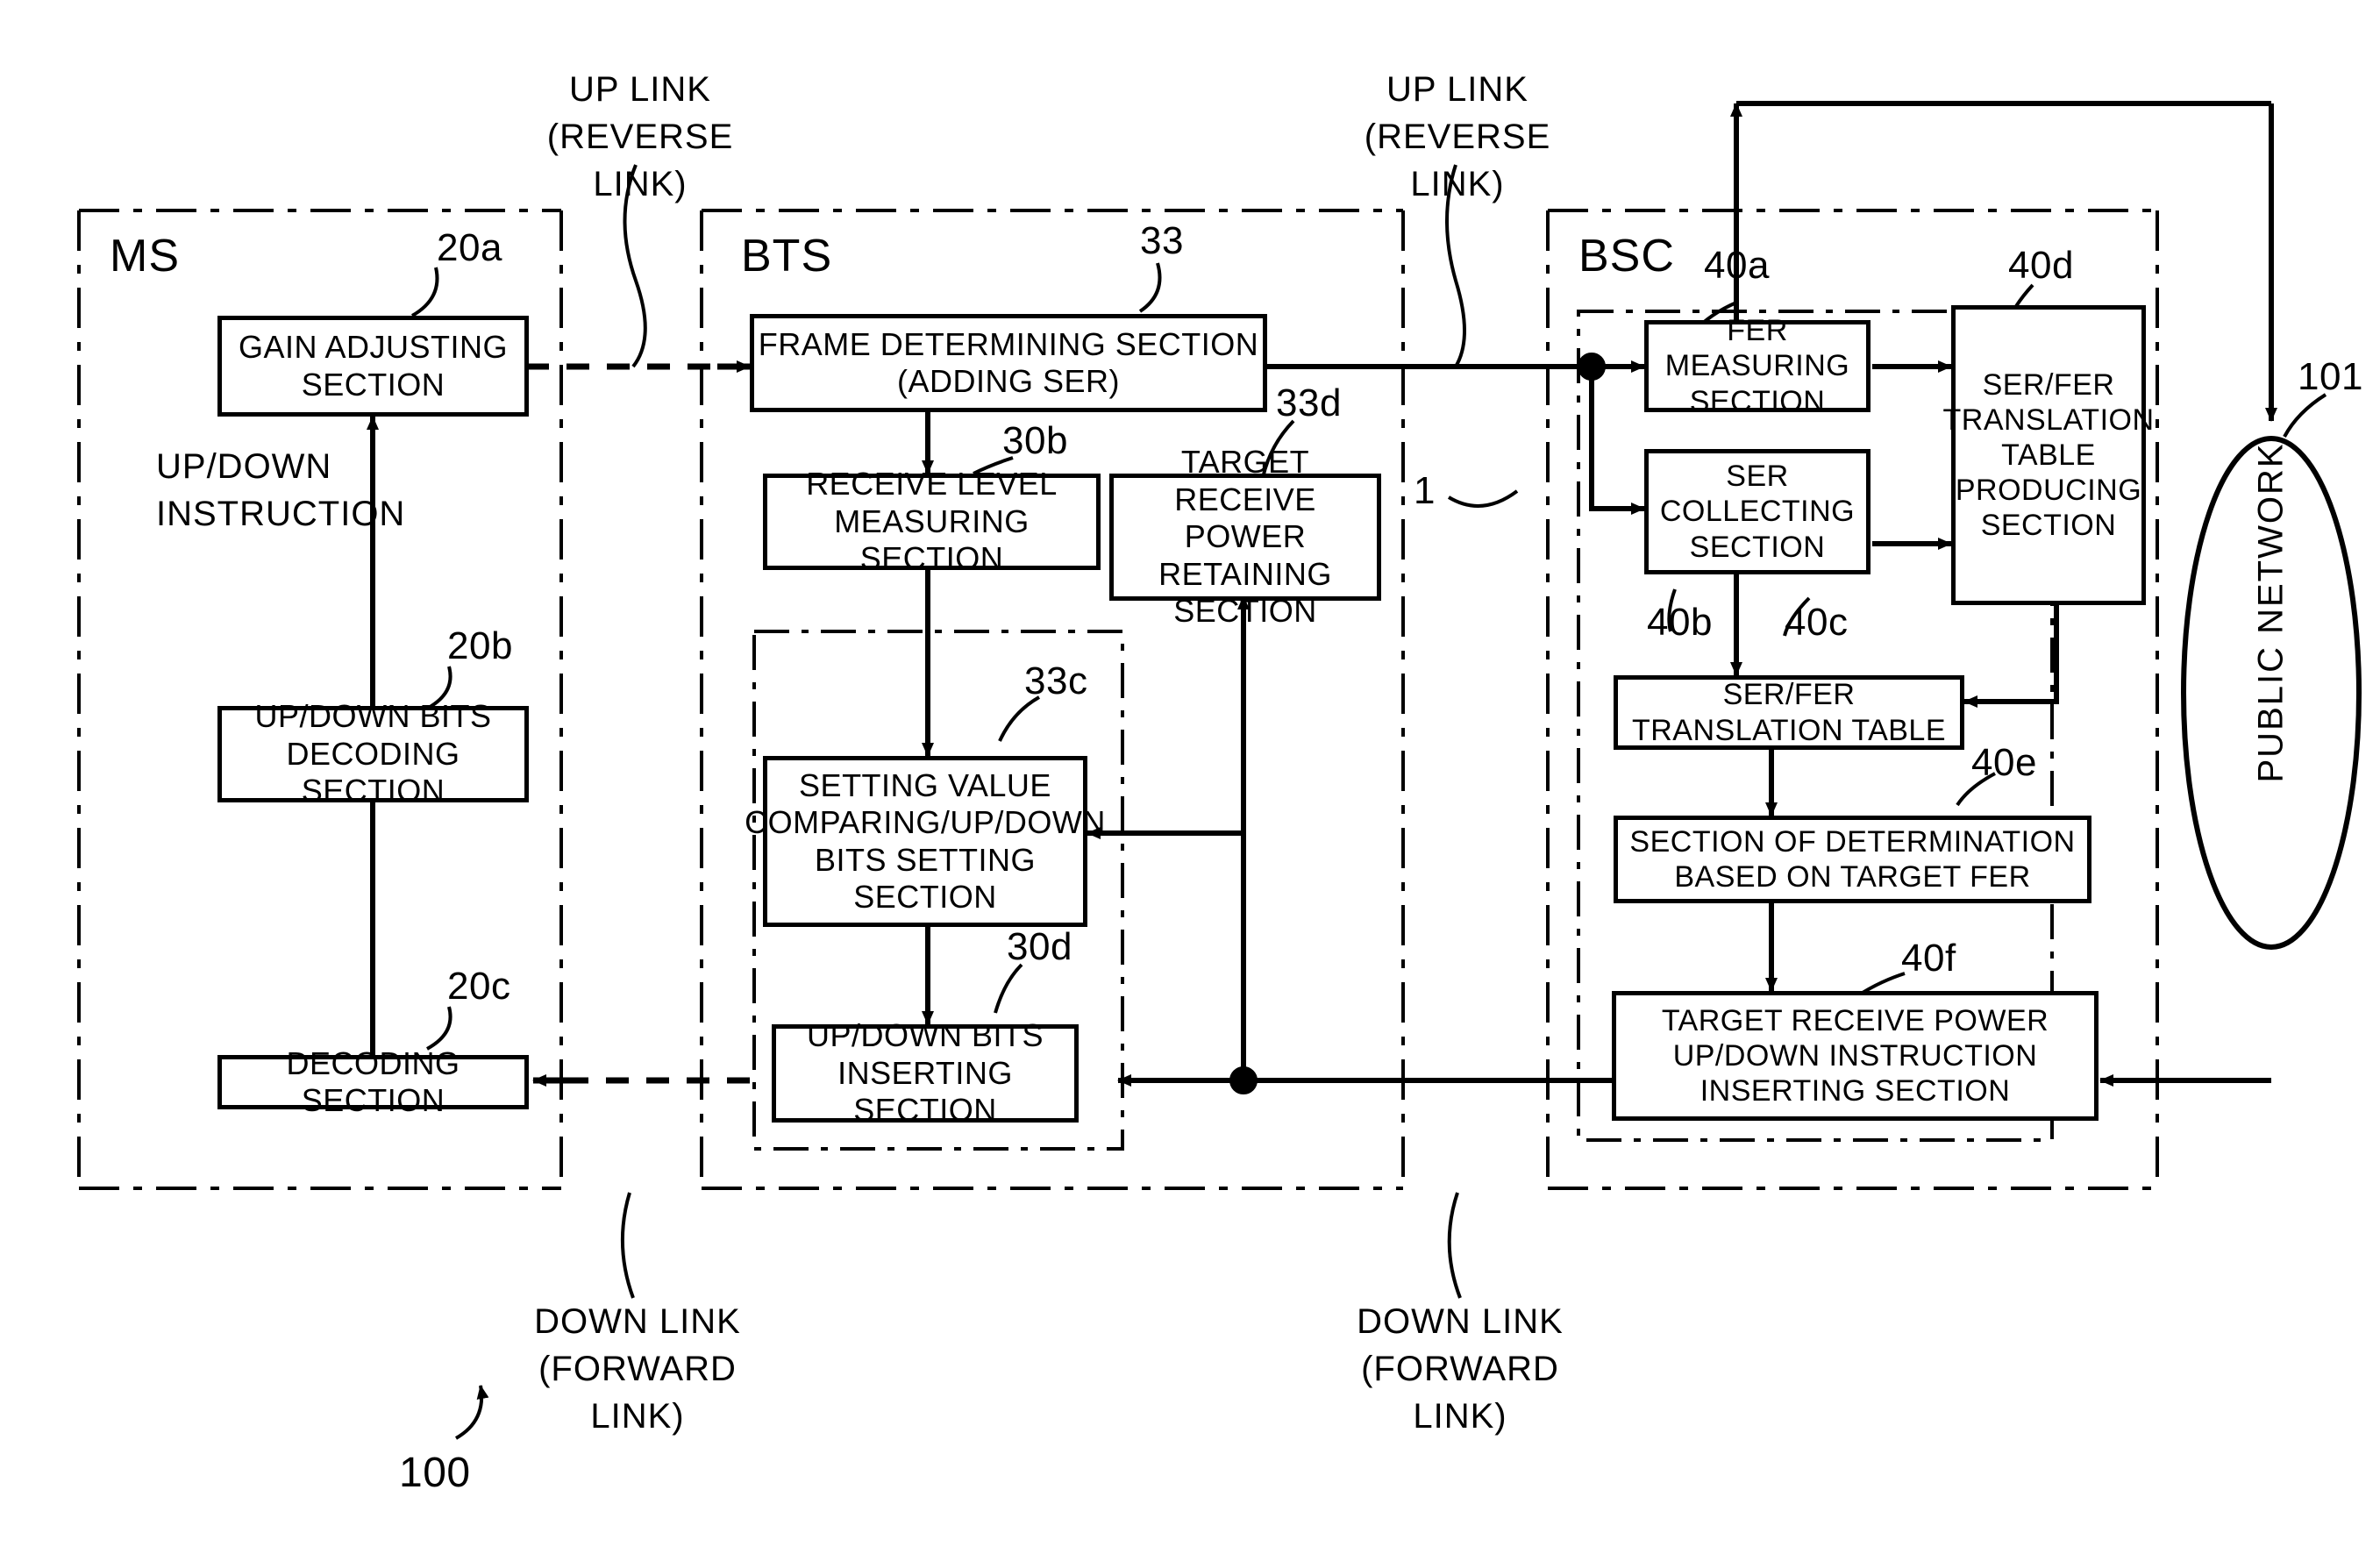  I want to click on ref-33: 33, so click(1162, 241).